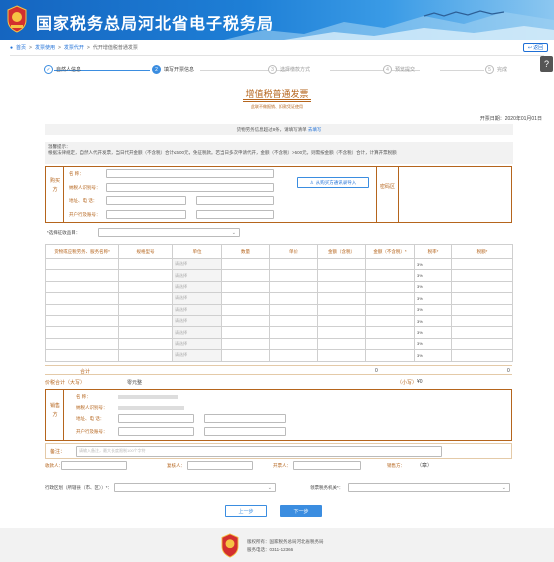 This screenshot has height=562, width=554. What do you see at coordinates (245, 418) in the screenshot?
I see `seller-phone-input` at bounding box center [245, 418].